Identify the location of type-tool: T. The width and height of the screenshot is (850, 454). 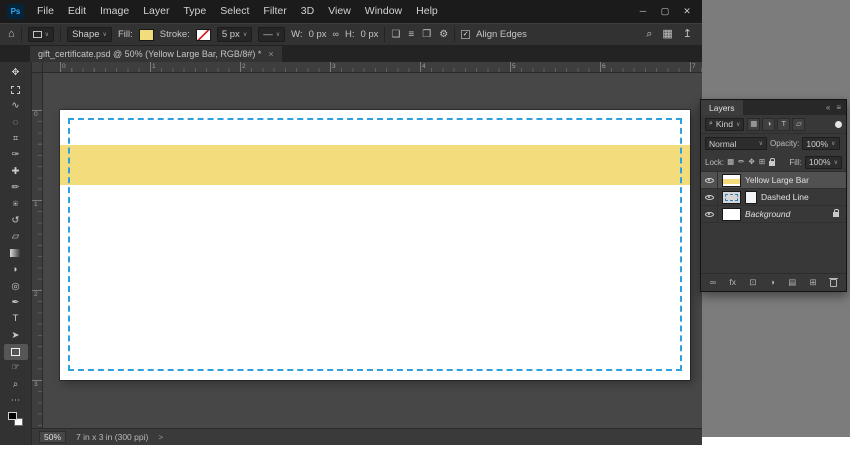
(16, 319).